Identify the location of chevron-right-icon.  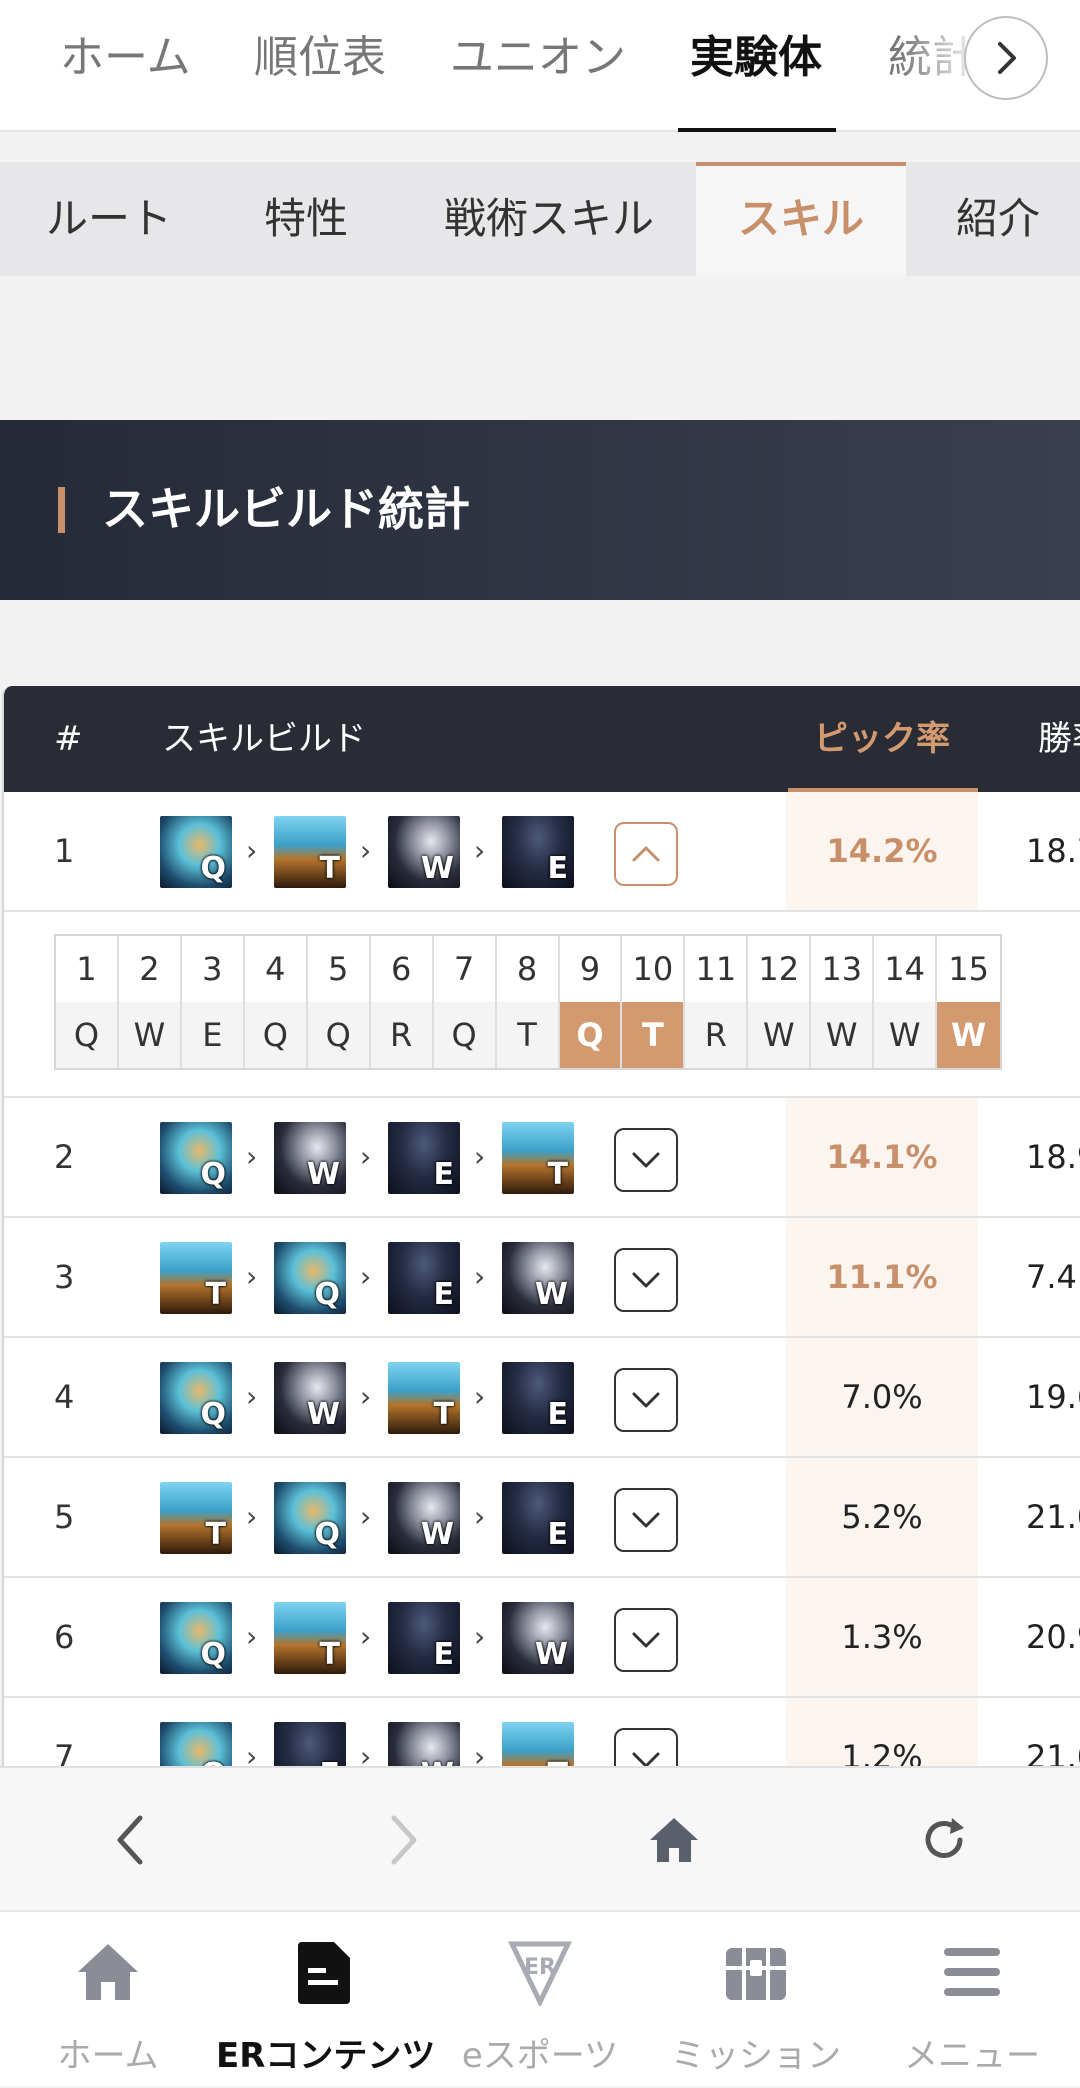
(1007, 58).